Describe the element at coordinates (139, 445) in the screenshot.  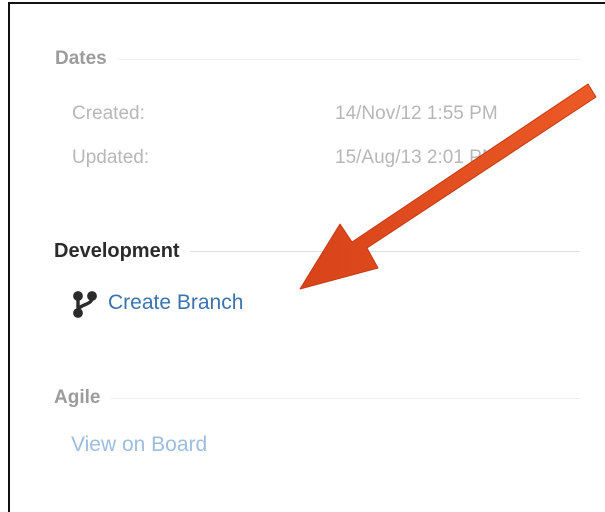
I see `view-on-board-link: View on Board` at that location.